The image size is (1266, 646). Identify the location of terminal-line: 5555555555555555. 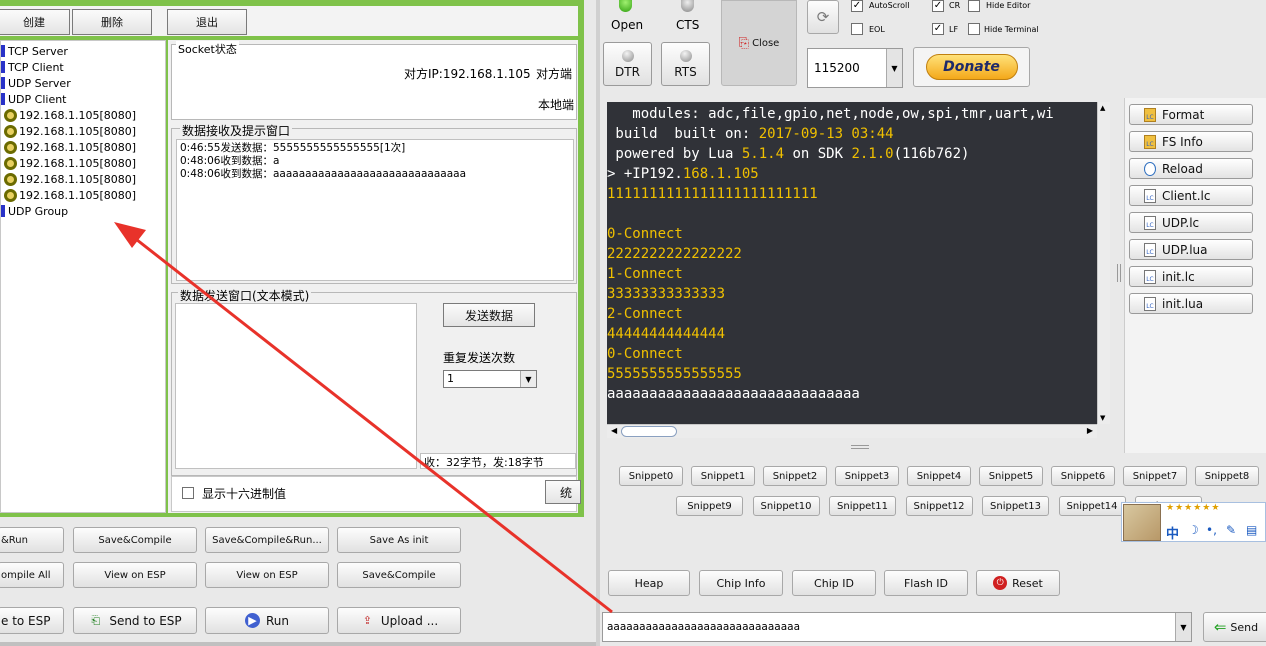
(674, 374).